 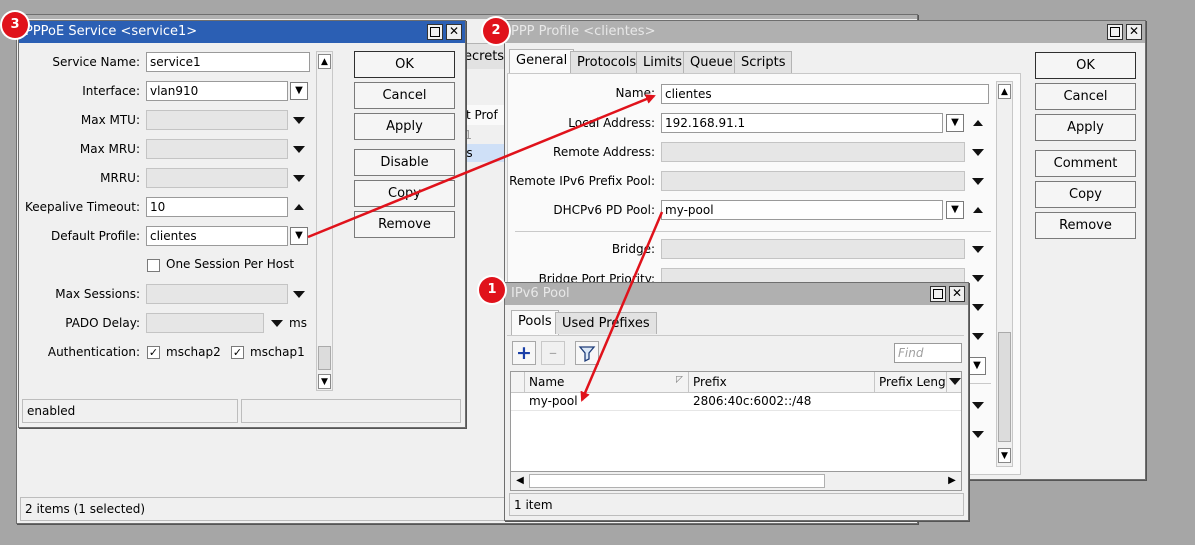 What do you see at coordinates (542, 61) in the screenshot?
I see `tab-general: General` at bounding box center [542, 61].